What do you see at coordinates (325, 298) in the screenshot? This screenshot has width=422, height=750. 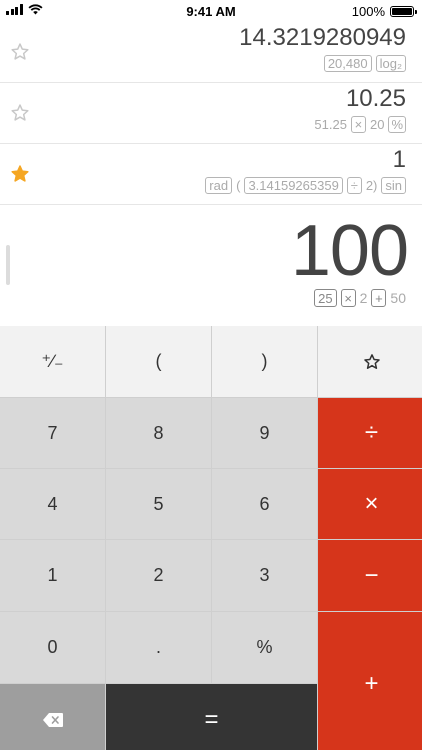 I see `expression-operand: 25` at bounding box center [325, 298].